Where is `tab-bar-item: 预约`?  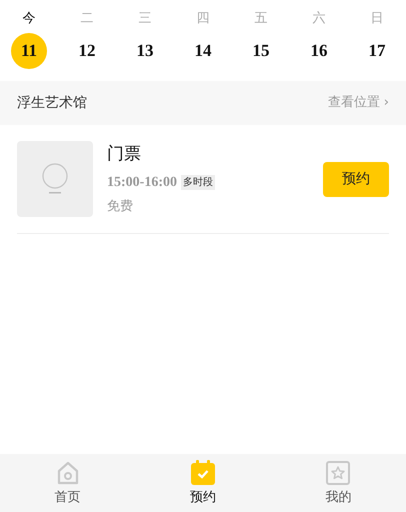 tab-bar-item: 预约 is located at coordinates (203, 483).